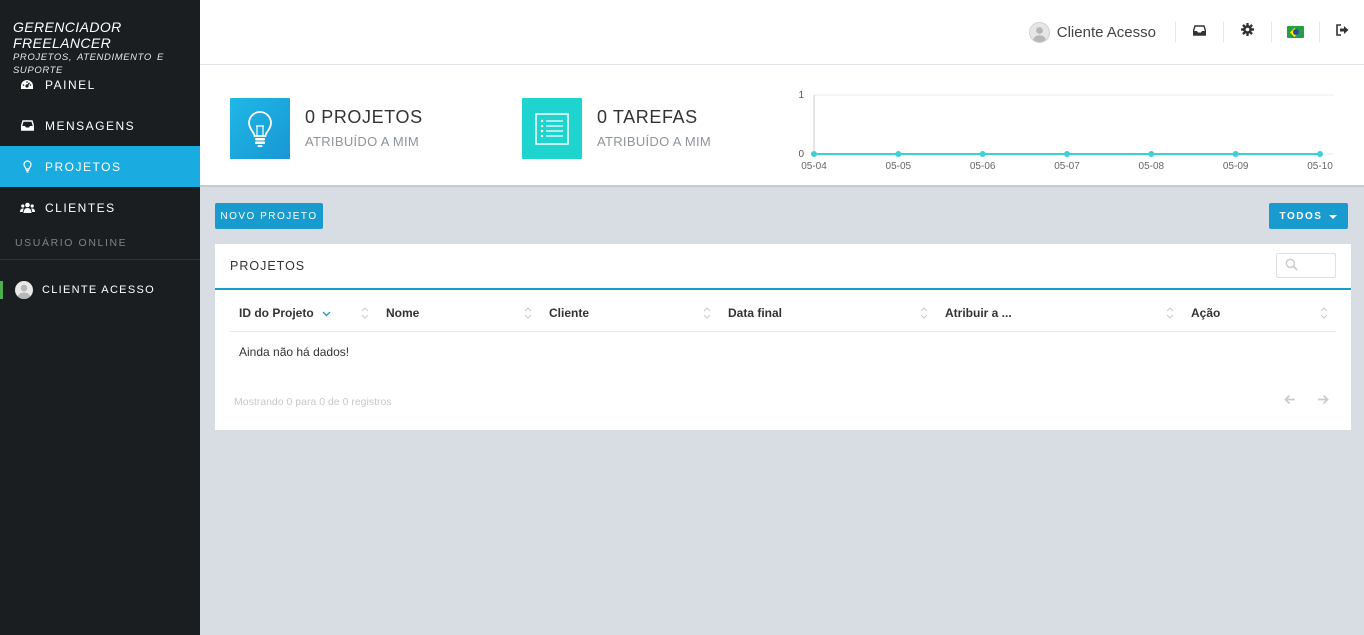 The image size is (1364, 635). I want to click on caret-down-icon, so click(1333, 217).